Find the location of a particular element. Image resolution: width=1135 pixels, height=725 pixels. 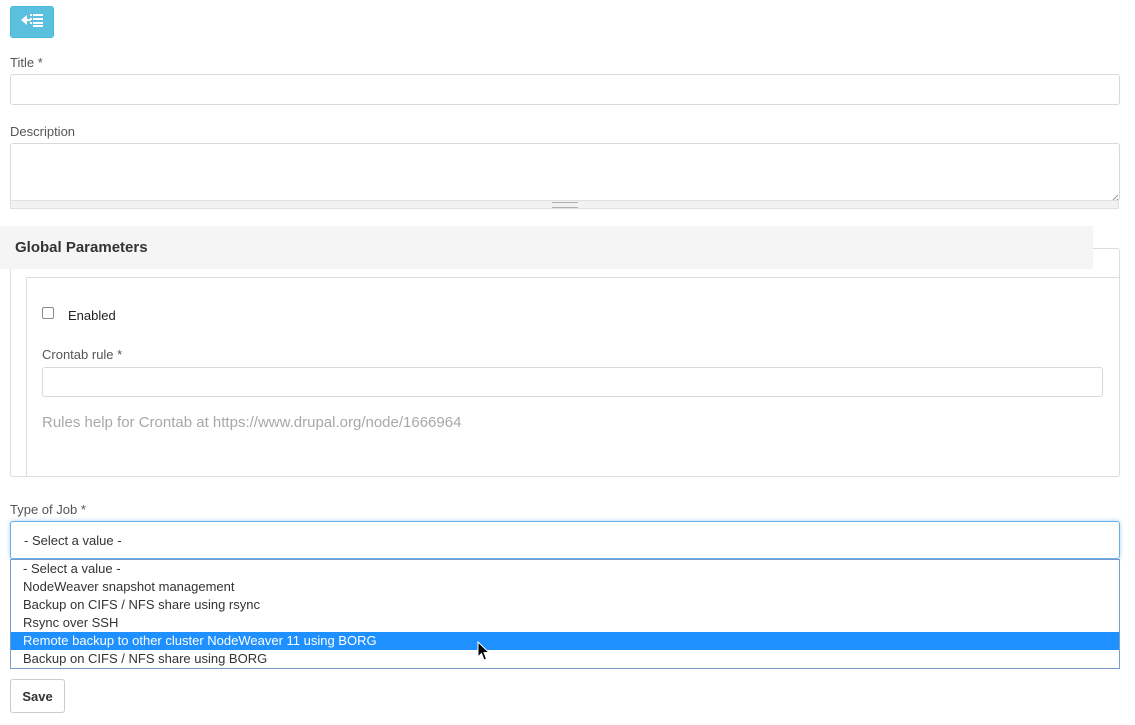

textarea-grippie is located at coordinates (564, 204).